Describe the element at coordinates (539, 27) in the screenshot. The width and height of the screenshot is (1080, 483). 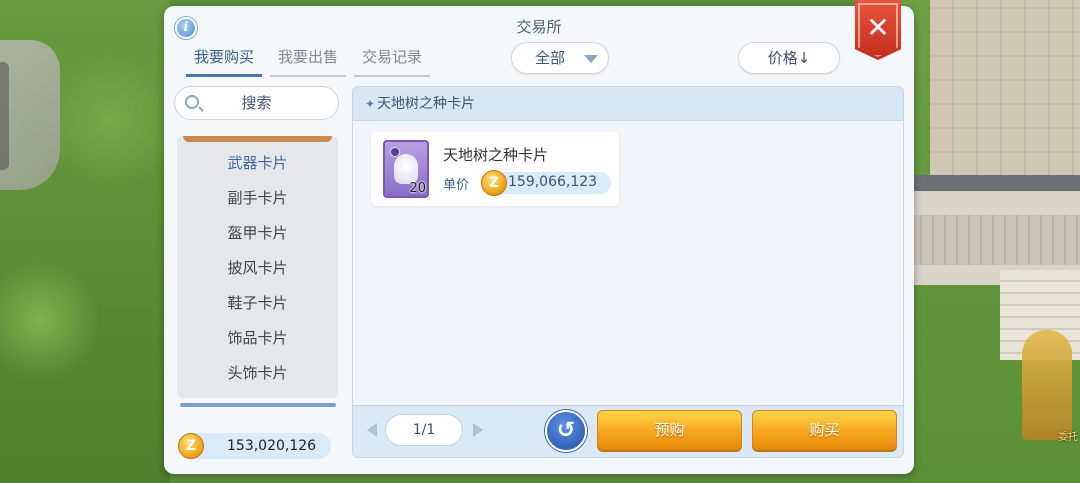
I see `window-title: 交易所` at that location.